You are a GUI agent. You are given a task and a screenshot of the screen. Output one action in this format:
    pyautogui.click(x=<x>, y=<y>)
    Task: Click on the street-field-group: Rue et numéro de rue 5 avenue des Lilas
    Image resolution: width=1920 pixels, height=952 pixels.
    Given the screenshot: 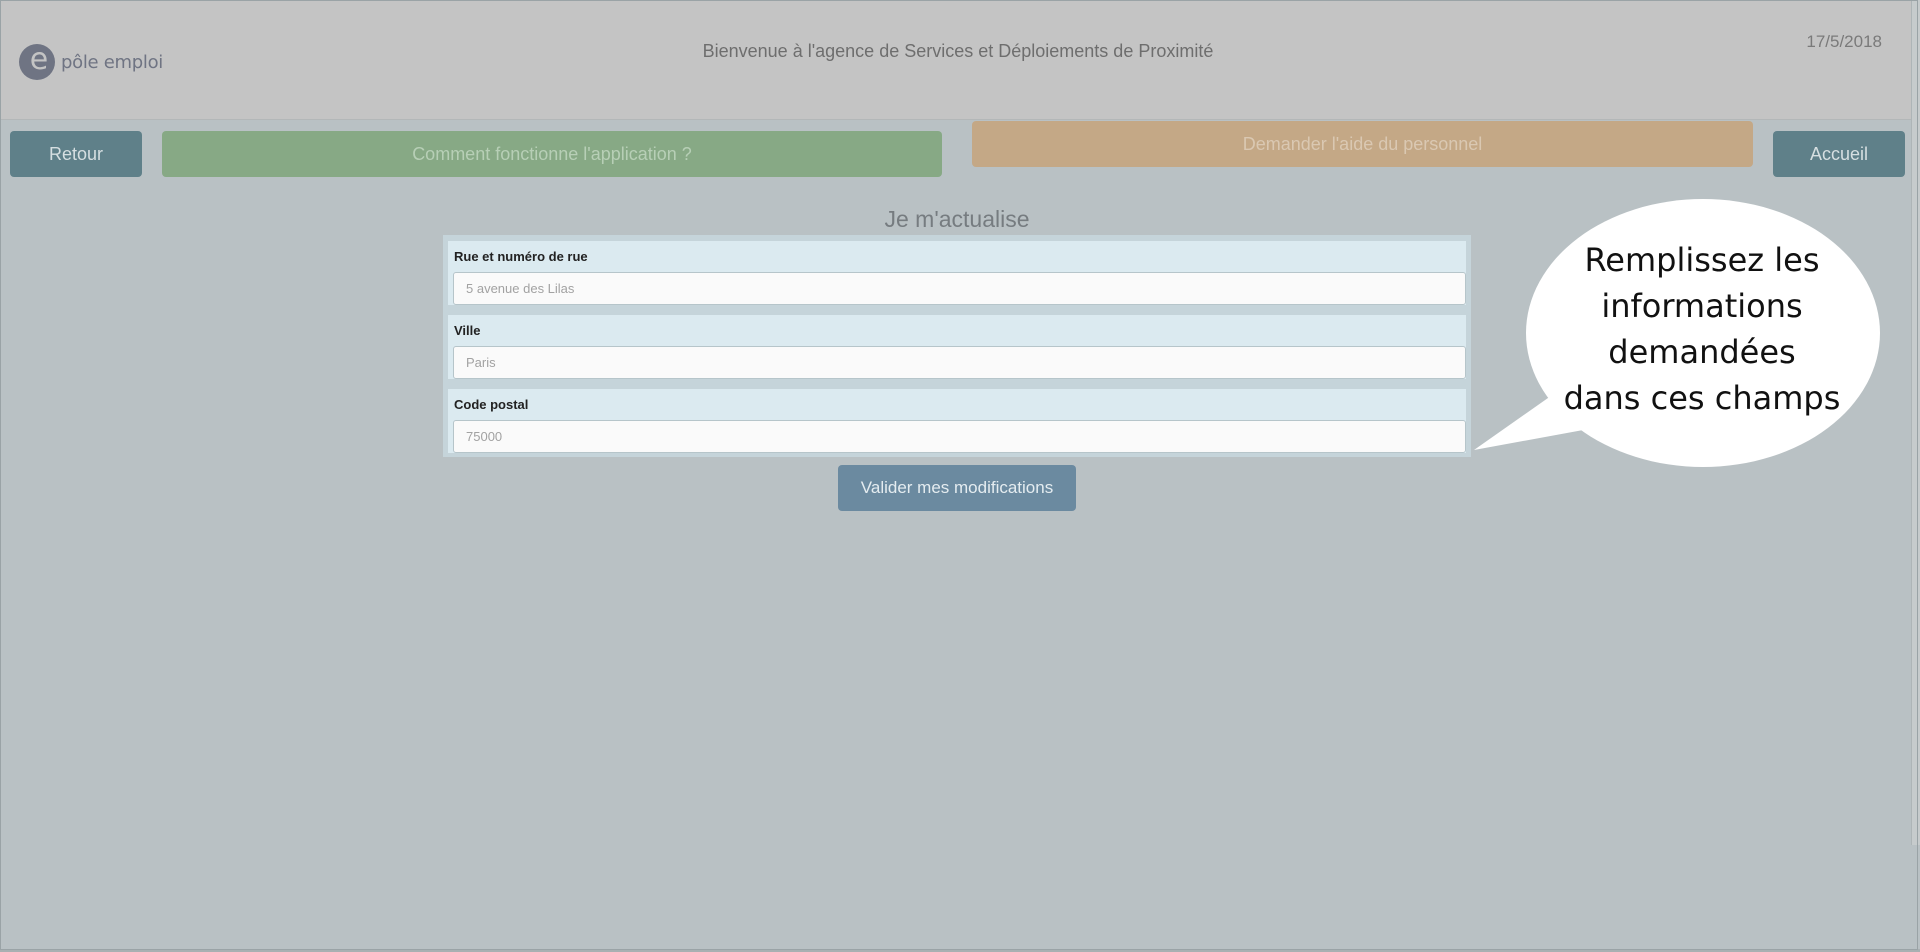 What is the action you would take?
    pyautogui.click(x=957, y=273)
    